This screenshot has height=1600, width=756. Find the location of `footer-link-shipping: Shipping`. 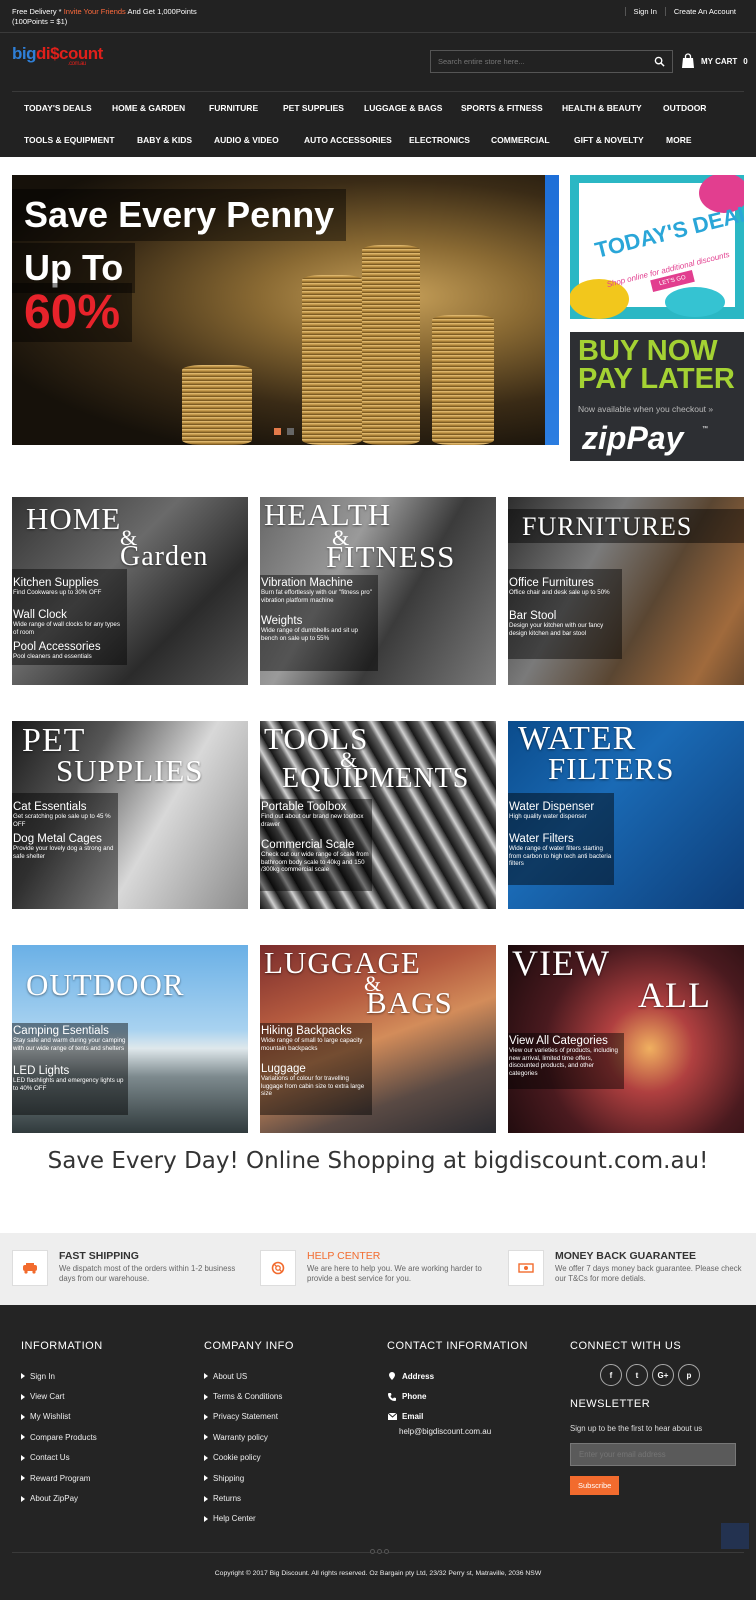

footer-link-shipping: Shipping is located at coordinates (249, 1478).